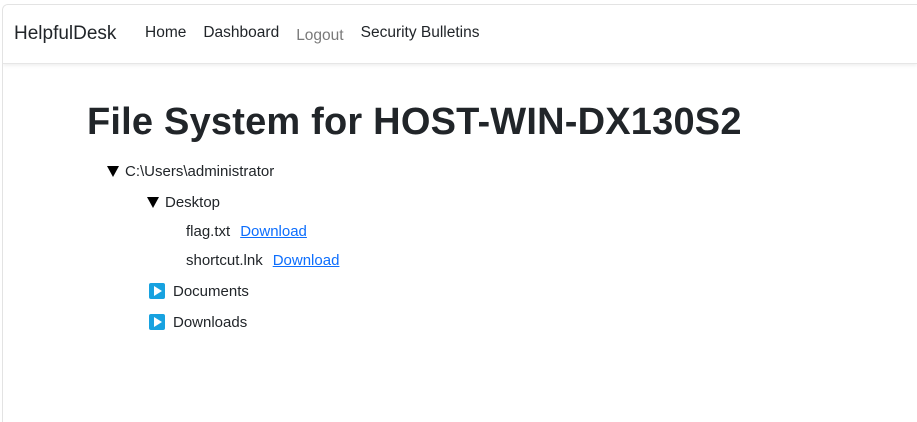 This screenshot has height=422, width=917. I want to click on file-name: flag.txt, so click(208, 231).